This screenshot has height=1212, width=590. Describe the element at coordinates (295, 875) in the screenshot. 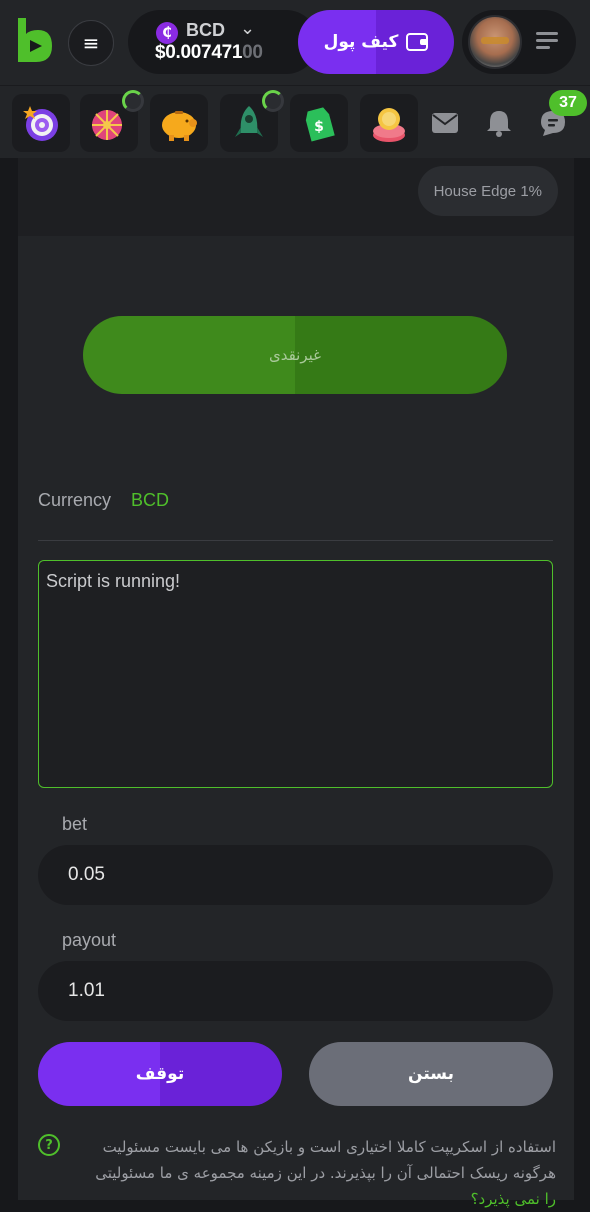

I see `bet-input: 0.05` at that location.